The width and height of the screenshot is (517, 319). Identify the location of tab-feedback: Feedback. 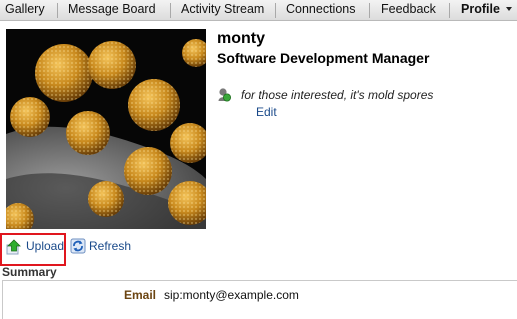
(408, 10).